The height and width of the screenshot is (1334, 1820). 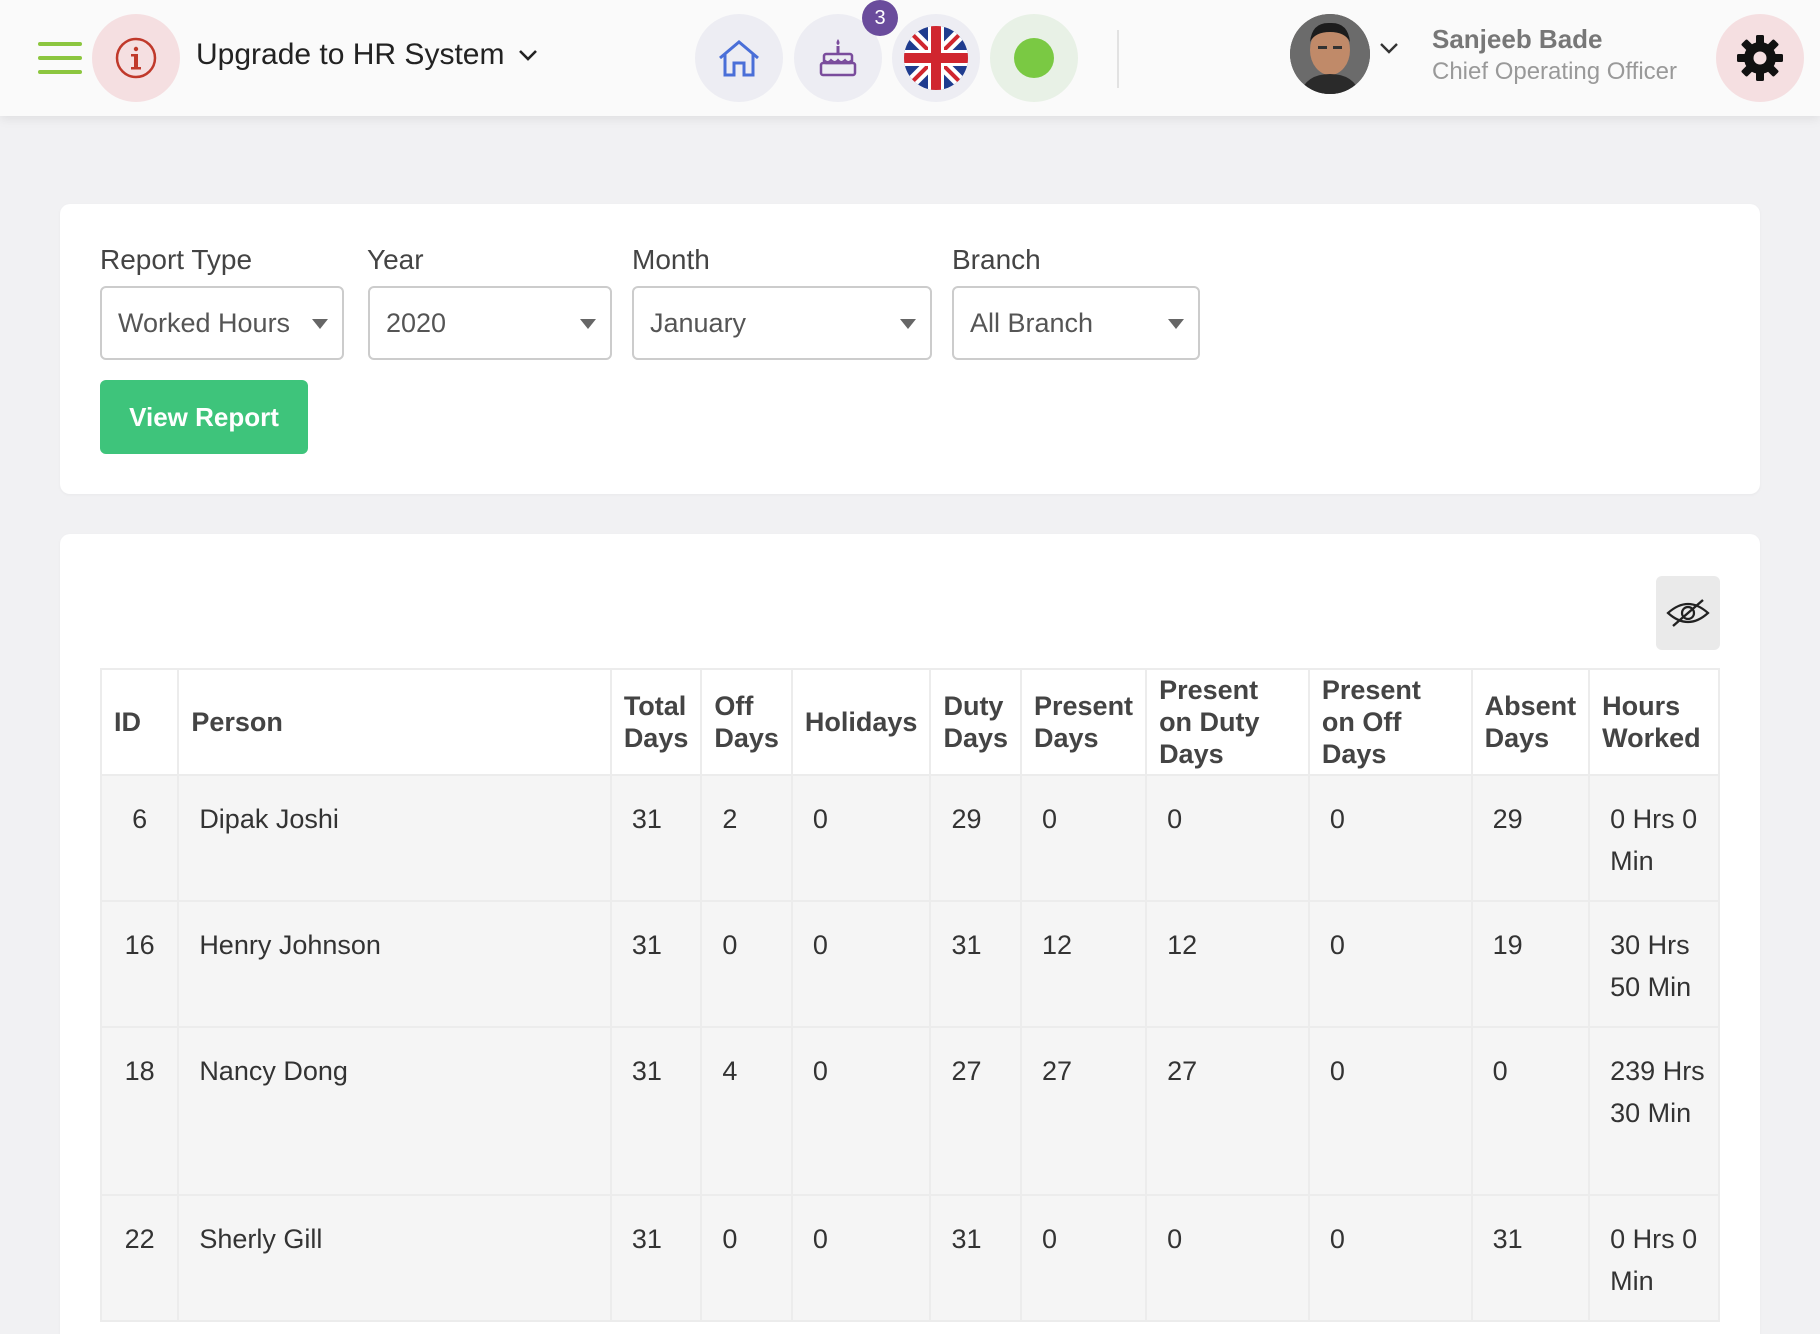 What do you see at coordinates (1390, 722) in the screenshot?
I see `column-header-present-on-off-days: Present on Off Days` at bounding box center [1390, 722].